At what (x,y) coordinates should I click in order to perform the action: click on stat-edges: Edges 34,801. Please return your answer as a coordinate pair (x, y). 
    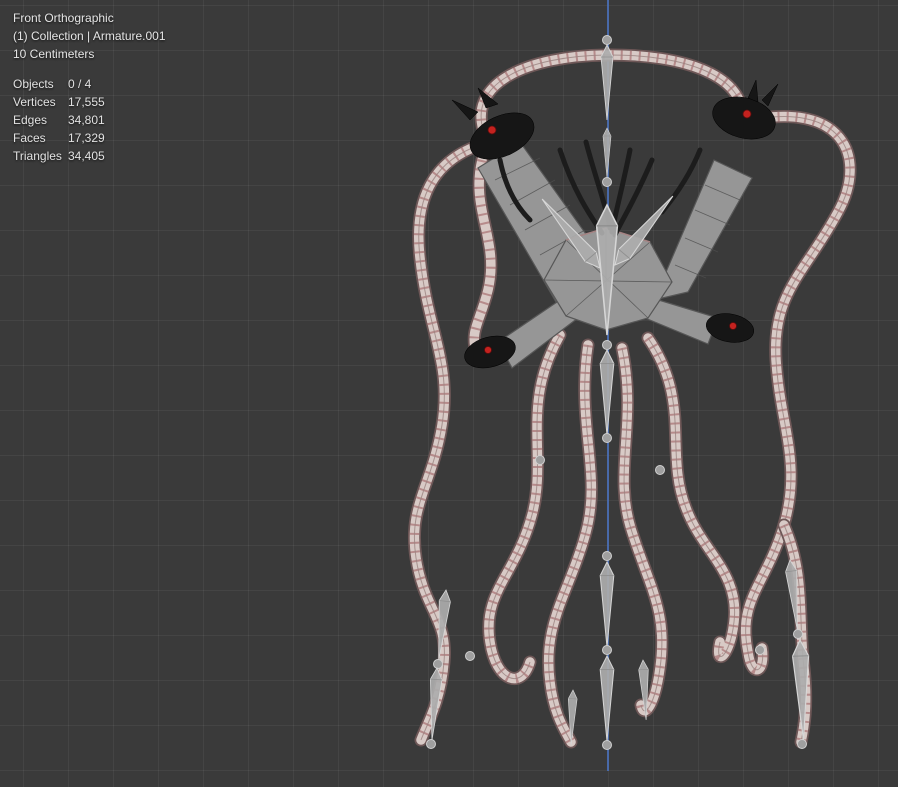
    Looking at the image, I should click on (59, 120).